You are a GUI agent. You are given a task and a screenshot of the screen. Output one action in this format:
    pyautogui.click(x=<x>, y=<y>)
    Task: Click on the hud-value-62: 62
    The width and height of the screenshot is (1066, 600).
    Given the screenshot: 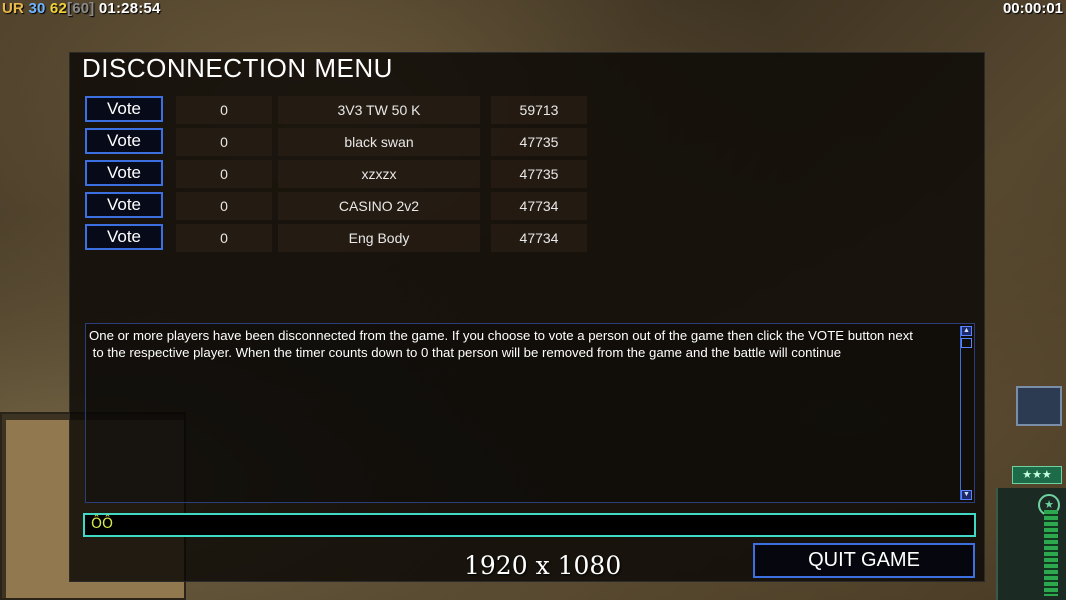 What is the action you would take?
    pyautogui.click(x=58, y=8)
    